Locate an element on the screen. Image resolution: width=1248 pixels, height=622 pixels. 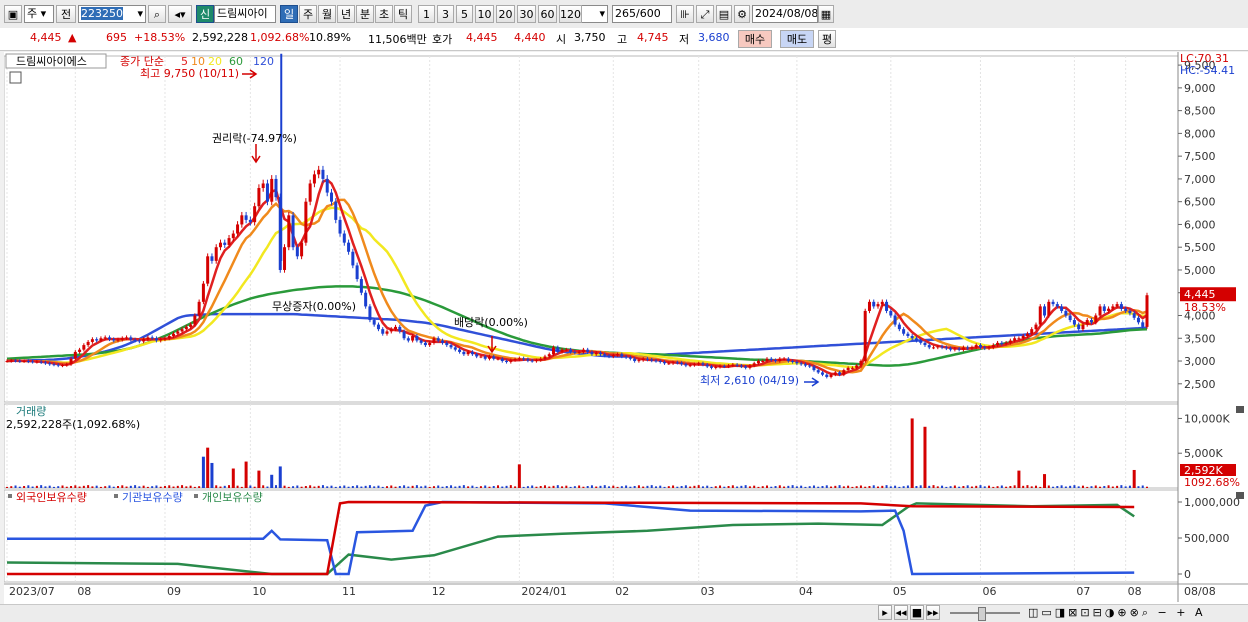
volume-ratio: 1,092.68% is located at coordinates (280, 37).